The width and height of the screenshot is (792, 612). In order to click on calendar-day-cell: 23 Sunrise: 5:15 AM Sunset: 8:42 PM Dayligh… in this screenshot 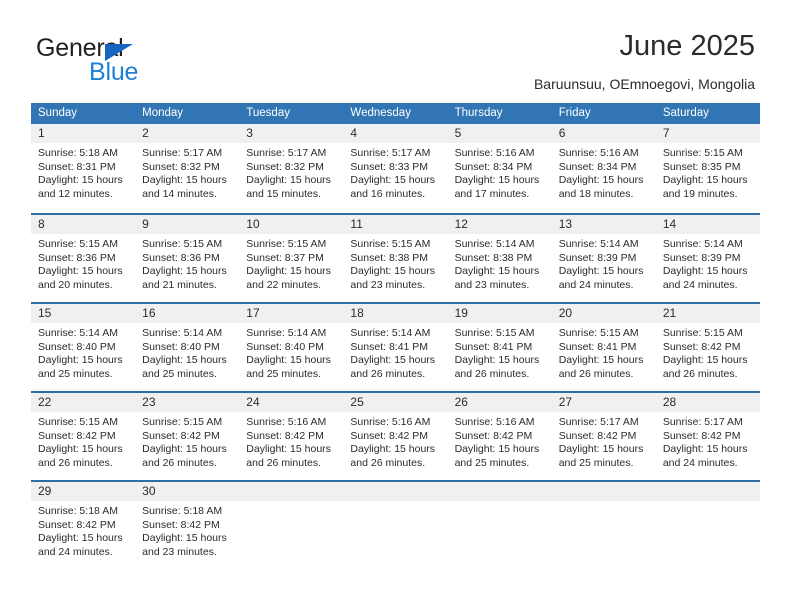, I will do `click(187, 436)`.